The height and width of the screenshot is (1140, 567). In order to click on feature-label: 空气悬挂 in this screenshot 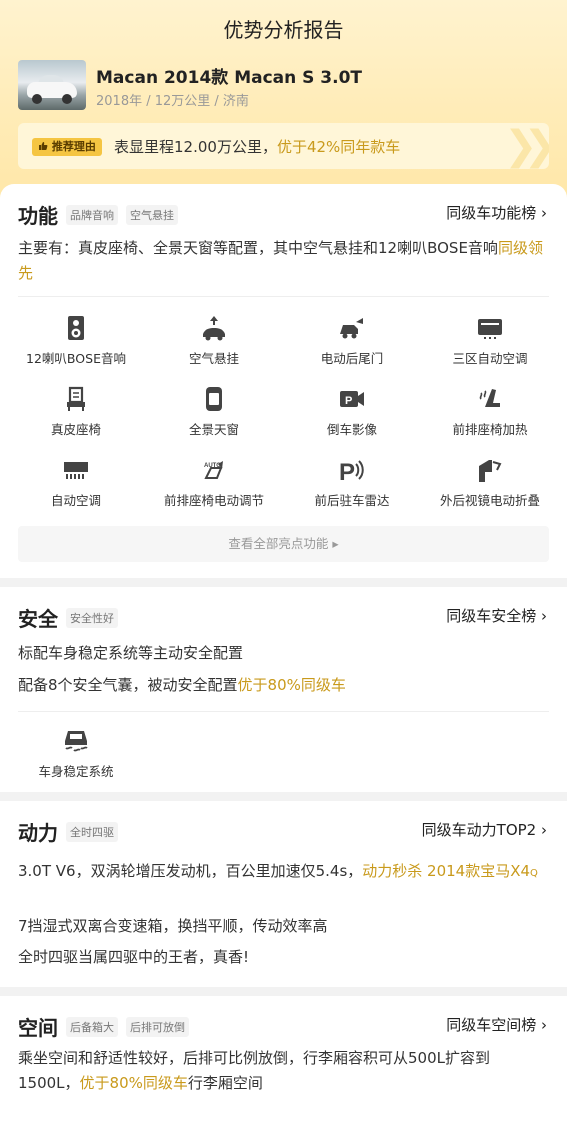, I will do `click(213, 358)`.